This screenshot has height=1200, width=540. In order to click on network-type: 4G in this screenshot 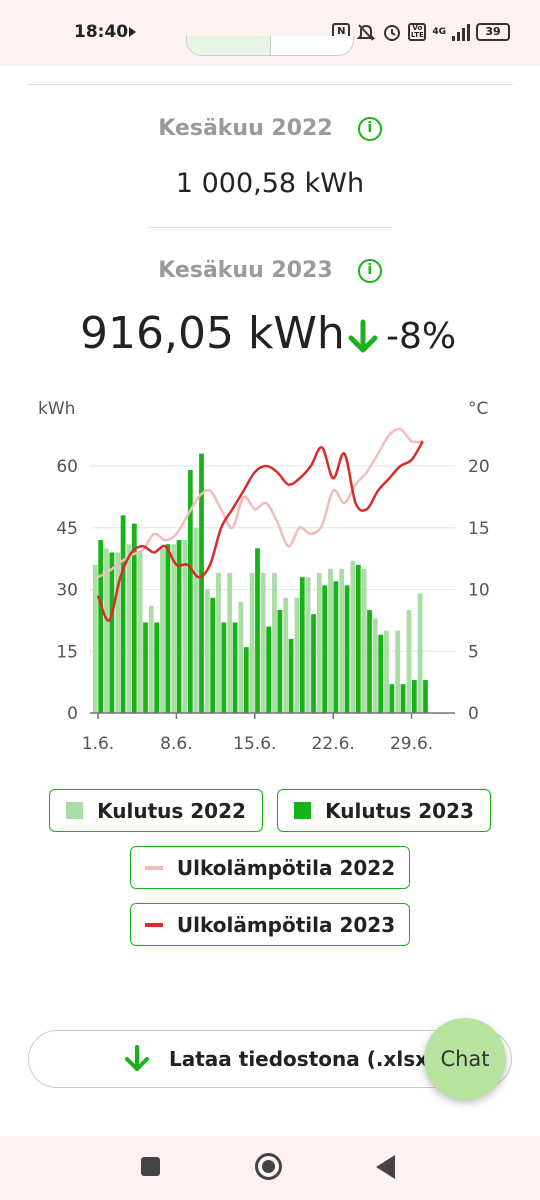, I will do `click(439, 32)`.